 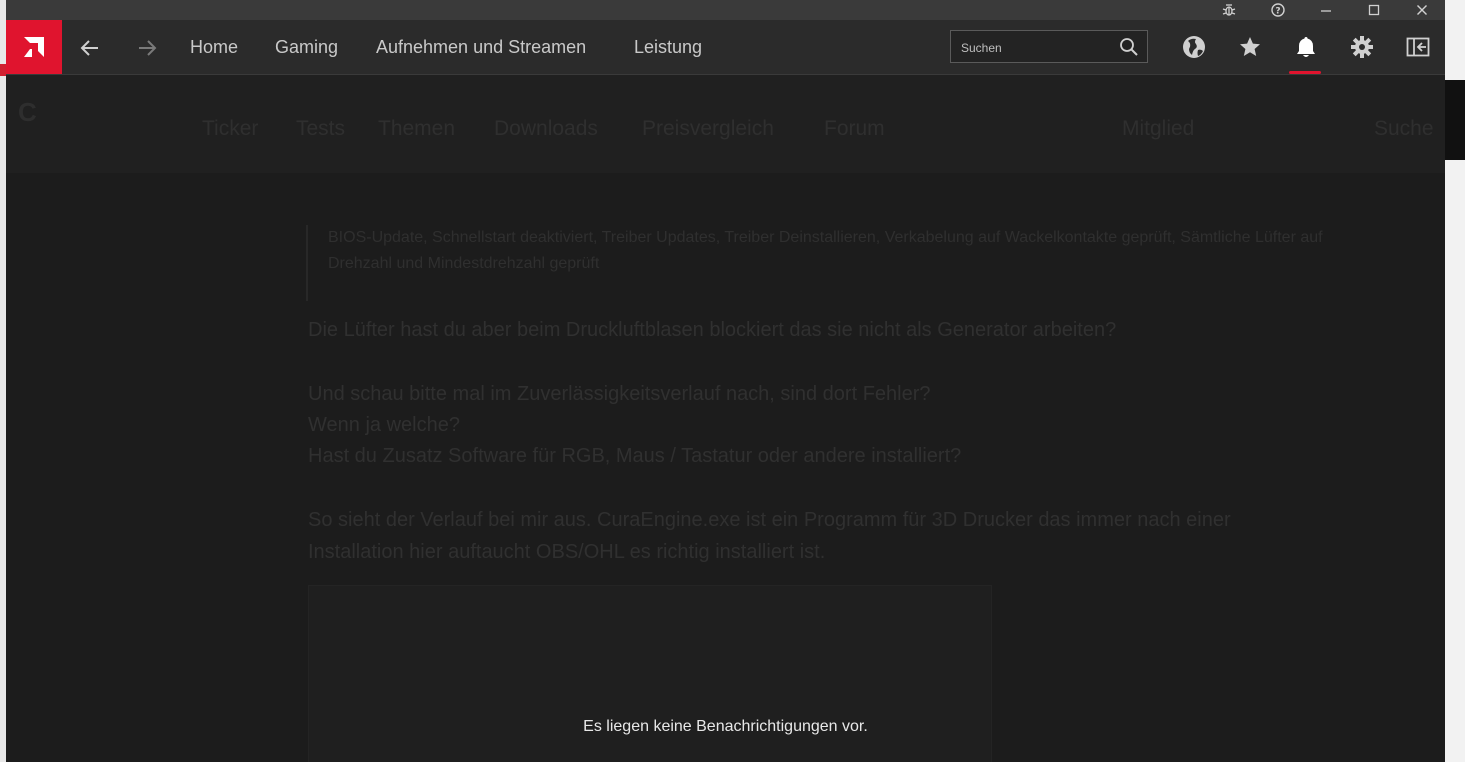 I want to click on background-nav-item: Preisvergleich, so click(x=708, y=128).